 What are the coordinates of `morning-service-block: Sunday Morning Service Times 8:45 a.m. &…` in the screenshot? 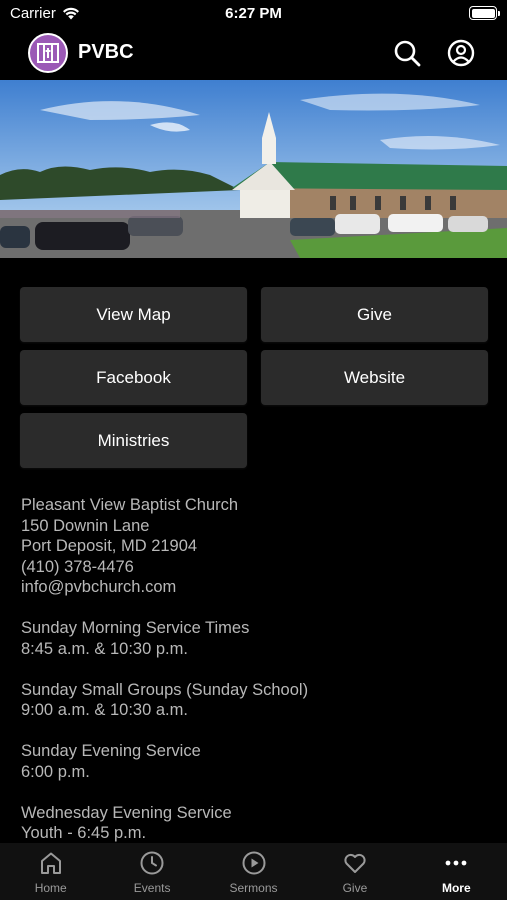 It's located at (256, 638).